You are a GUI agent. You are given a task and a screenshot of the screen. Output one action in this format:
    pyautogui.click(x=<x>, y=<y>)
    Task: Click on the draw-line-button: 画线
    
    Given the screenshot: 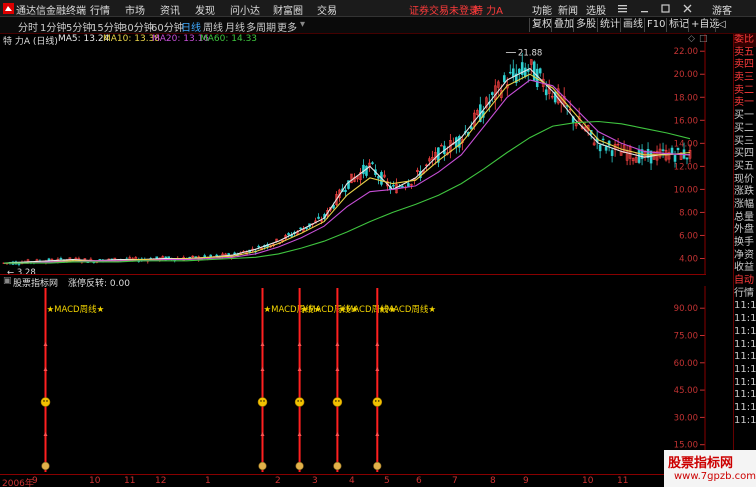 What is the action you would take?
    pyautogui.click(x=632, y=25)
    